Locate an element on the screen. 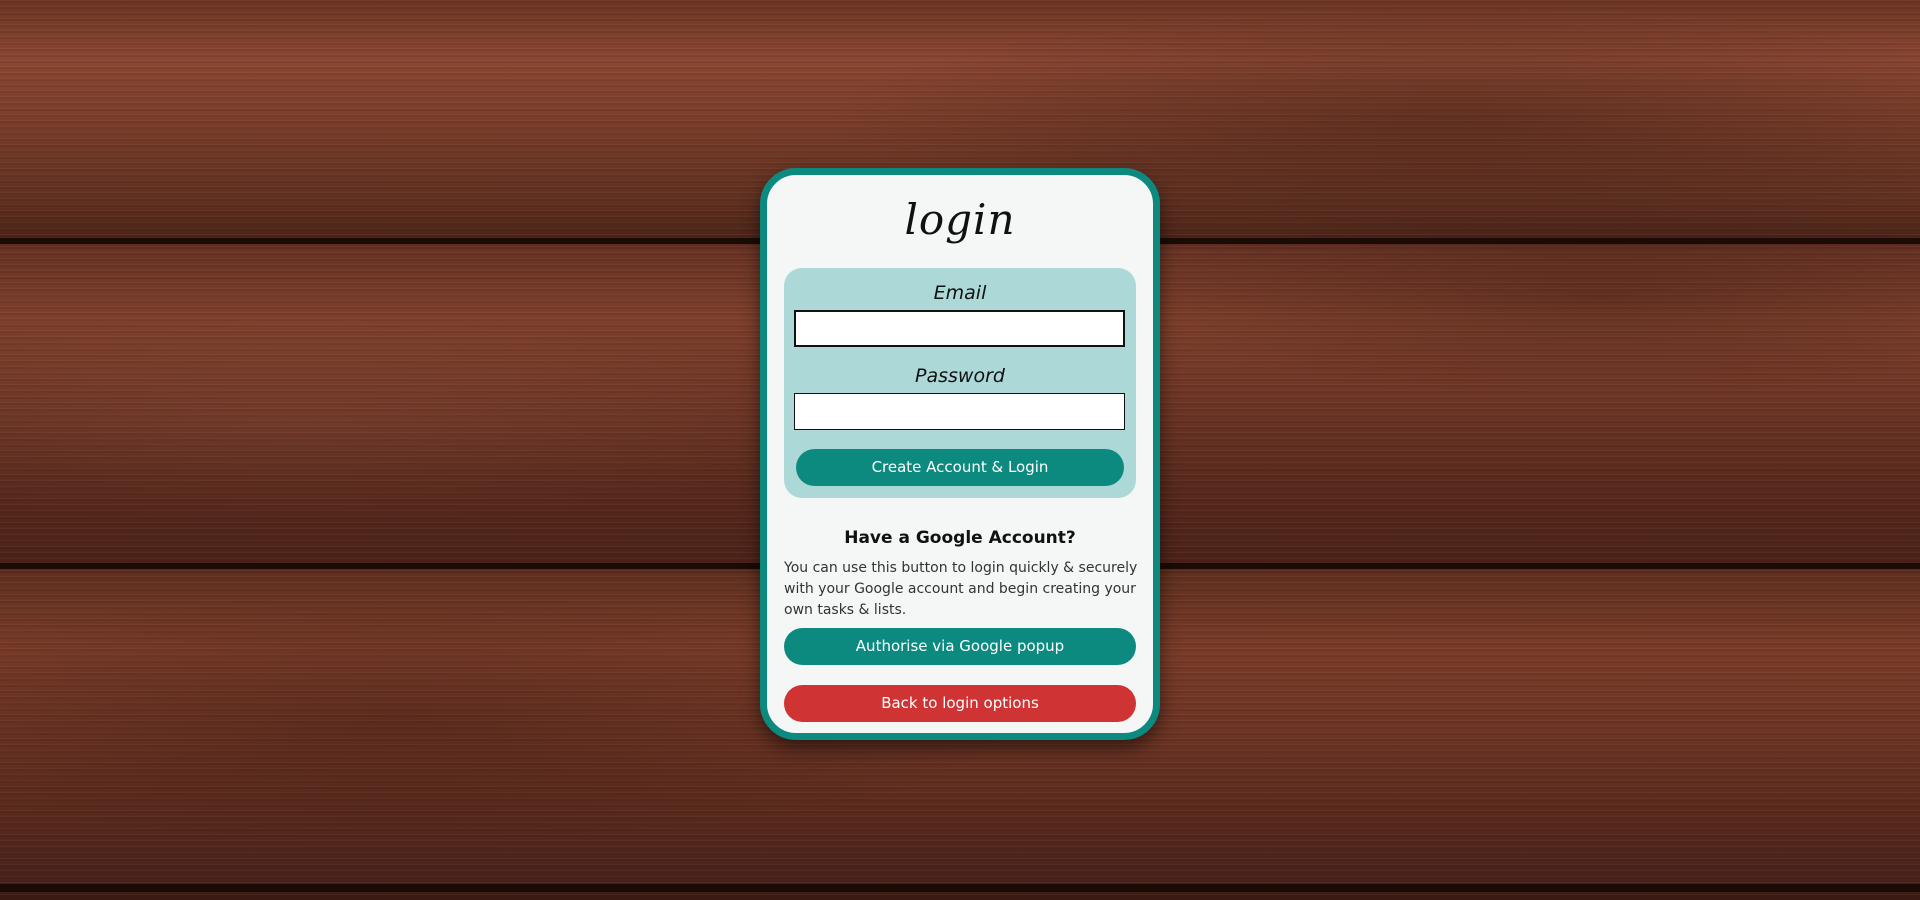  page-title: login is located at coordinates (960, 219).